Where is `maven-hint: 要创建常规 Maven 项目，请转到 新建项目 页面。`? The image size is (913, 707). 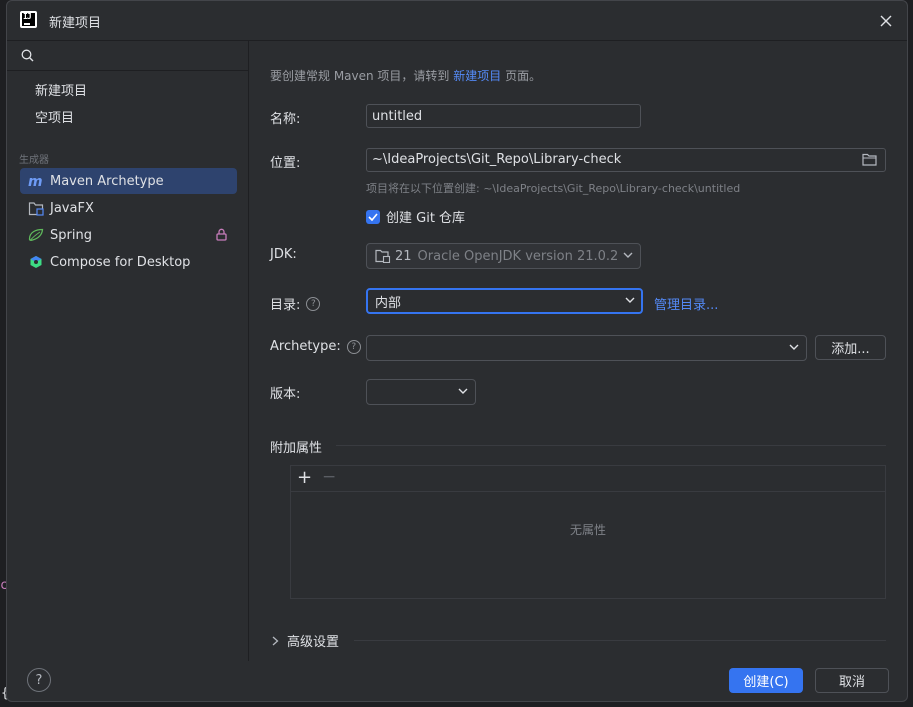 maven-hint: 要创建常规 Maven 项目，请转到 新建项目 页面。 is located at coordinates (405, 75).